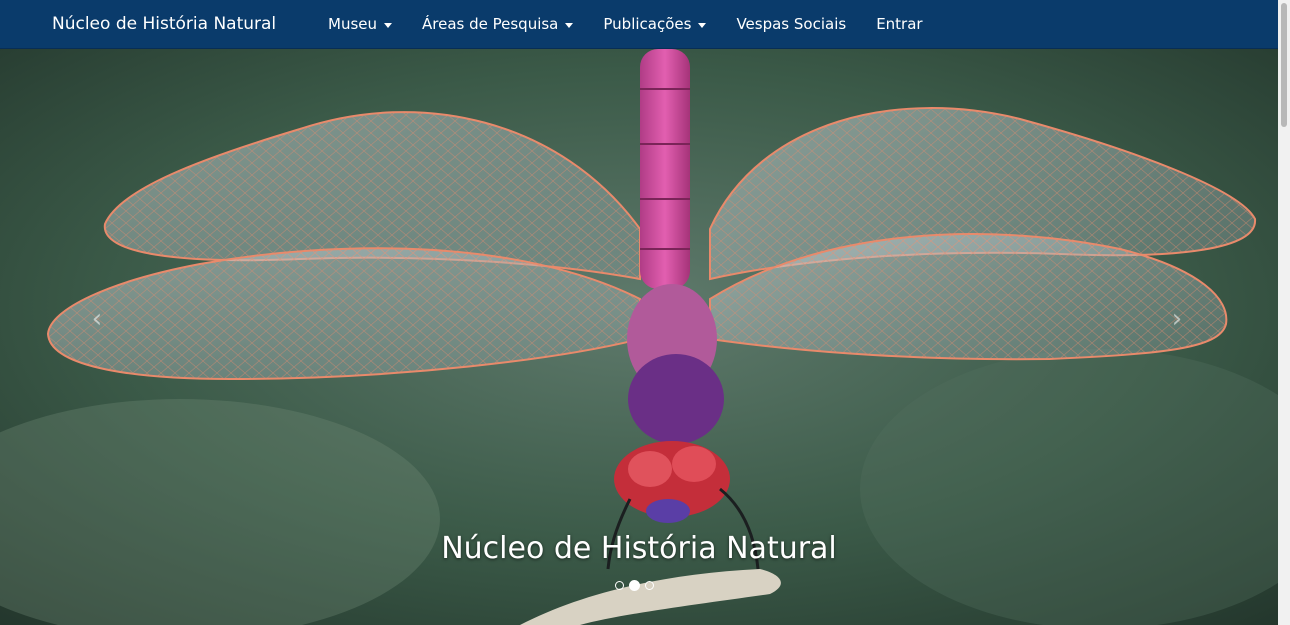  I want to click on scrollbar-thumb, so click(1284, 65).